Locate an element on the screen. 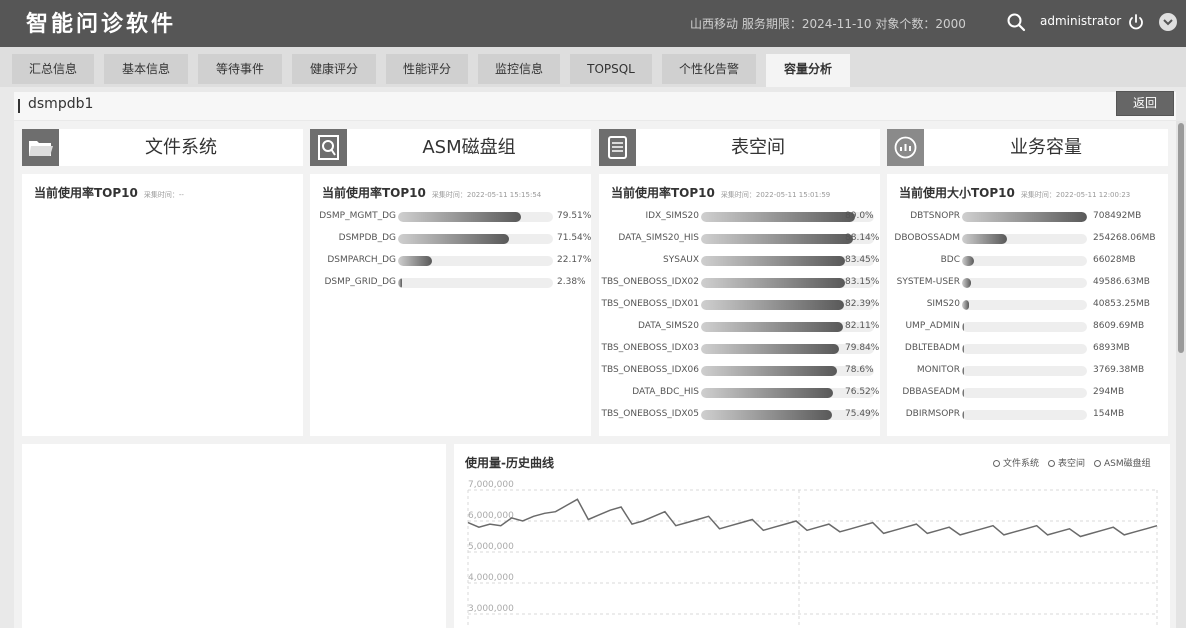 This screenshot has height=628, width=1186. tab-monitor-info: 监控信息 is located at coordinates (519, 69).